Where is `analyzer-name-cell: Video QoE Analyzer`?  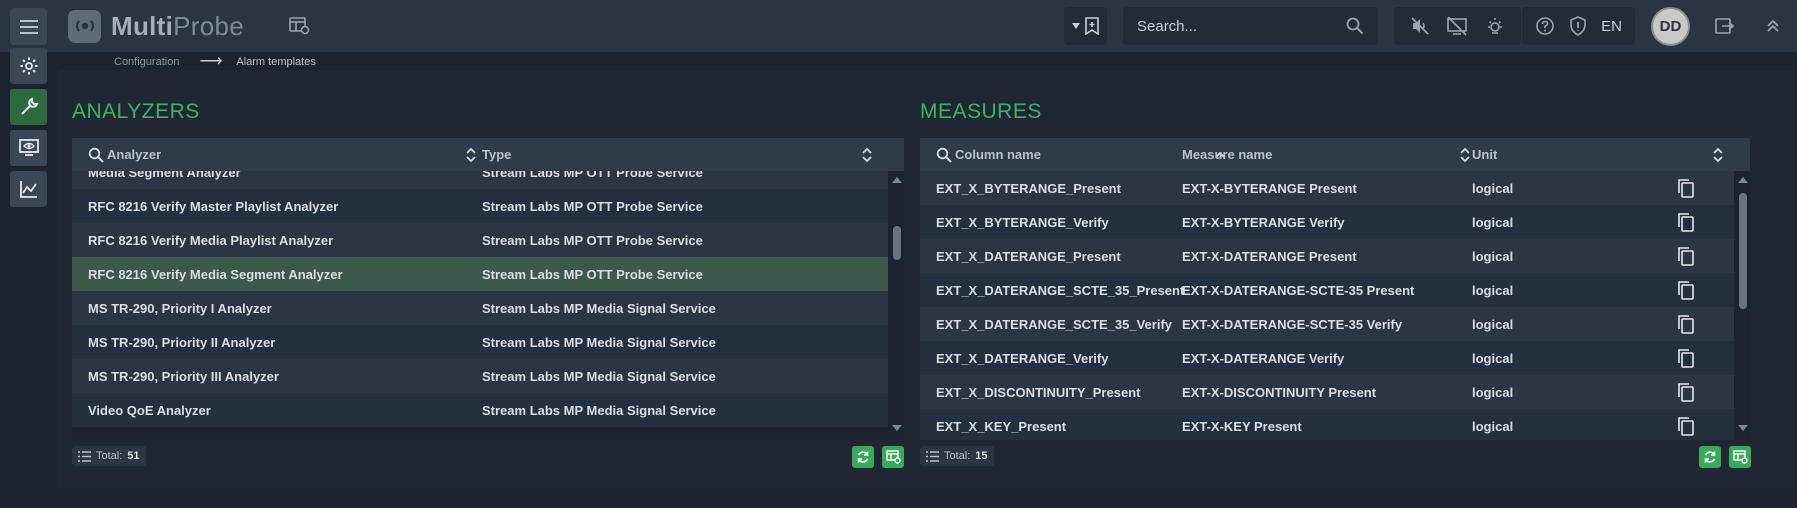
analyzer-name-cell: Video QoE Analyzer is located at coordinates (149, 410).